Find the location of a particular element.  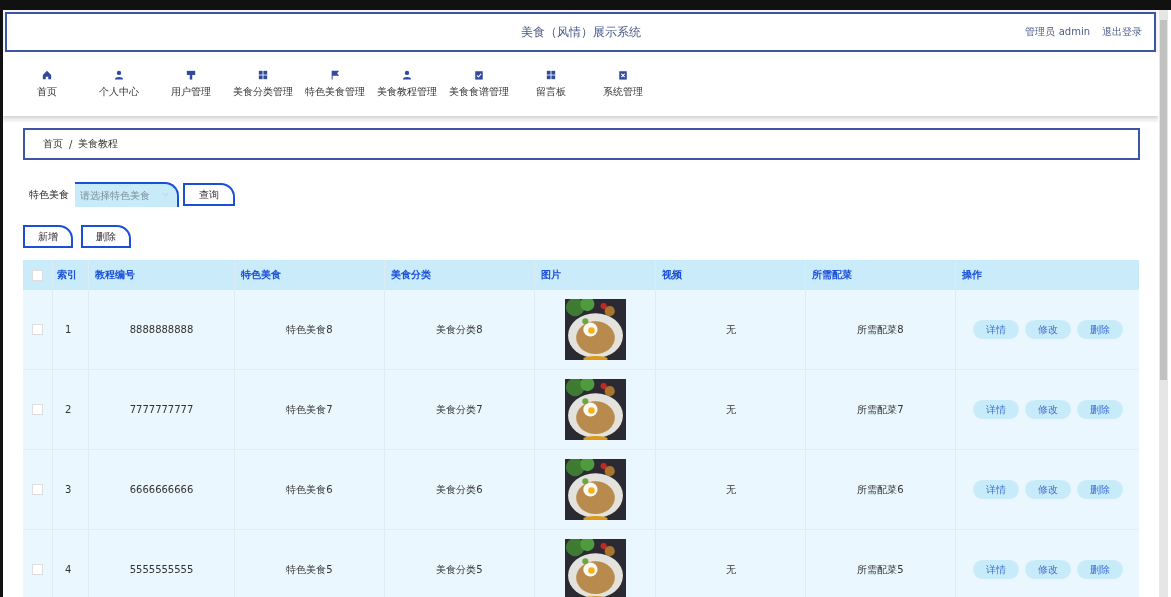

scrollbar is located at coordinates (1163, 303).